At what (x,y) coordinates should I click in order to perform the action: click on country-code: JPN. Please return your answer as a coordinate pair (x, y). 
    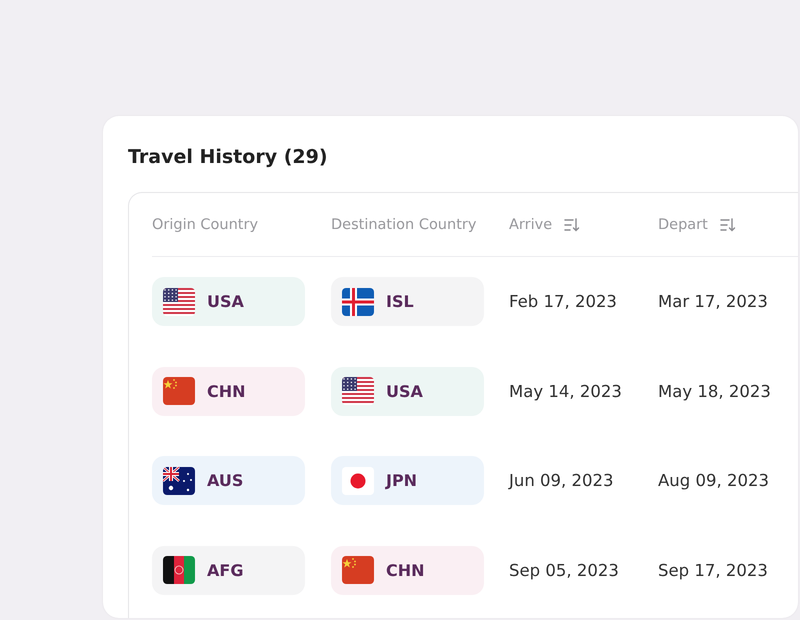
    Looking at the image, I should click on (402, 480).